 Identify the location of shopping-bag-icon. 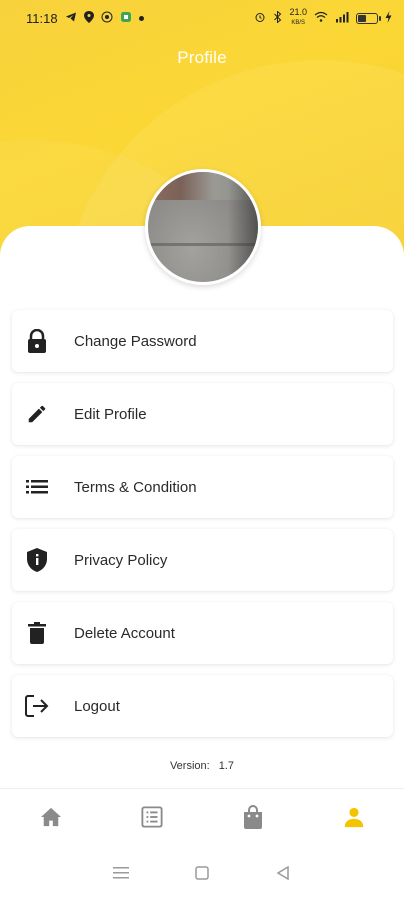
(253, 819).